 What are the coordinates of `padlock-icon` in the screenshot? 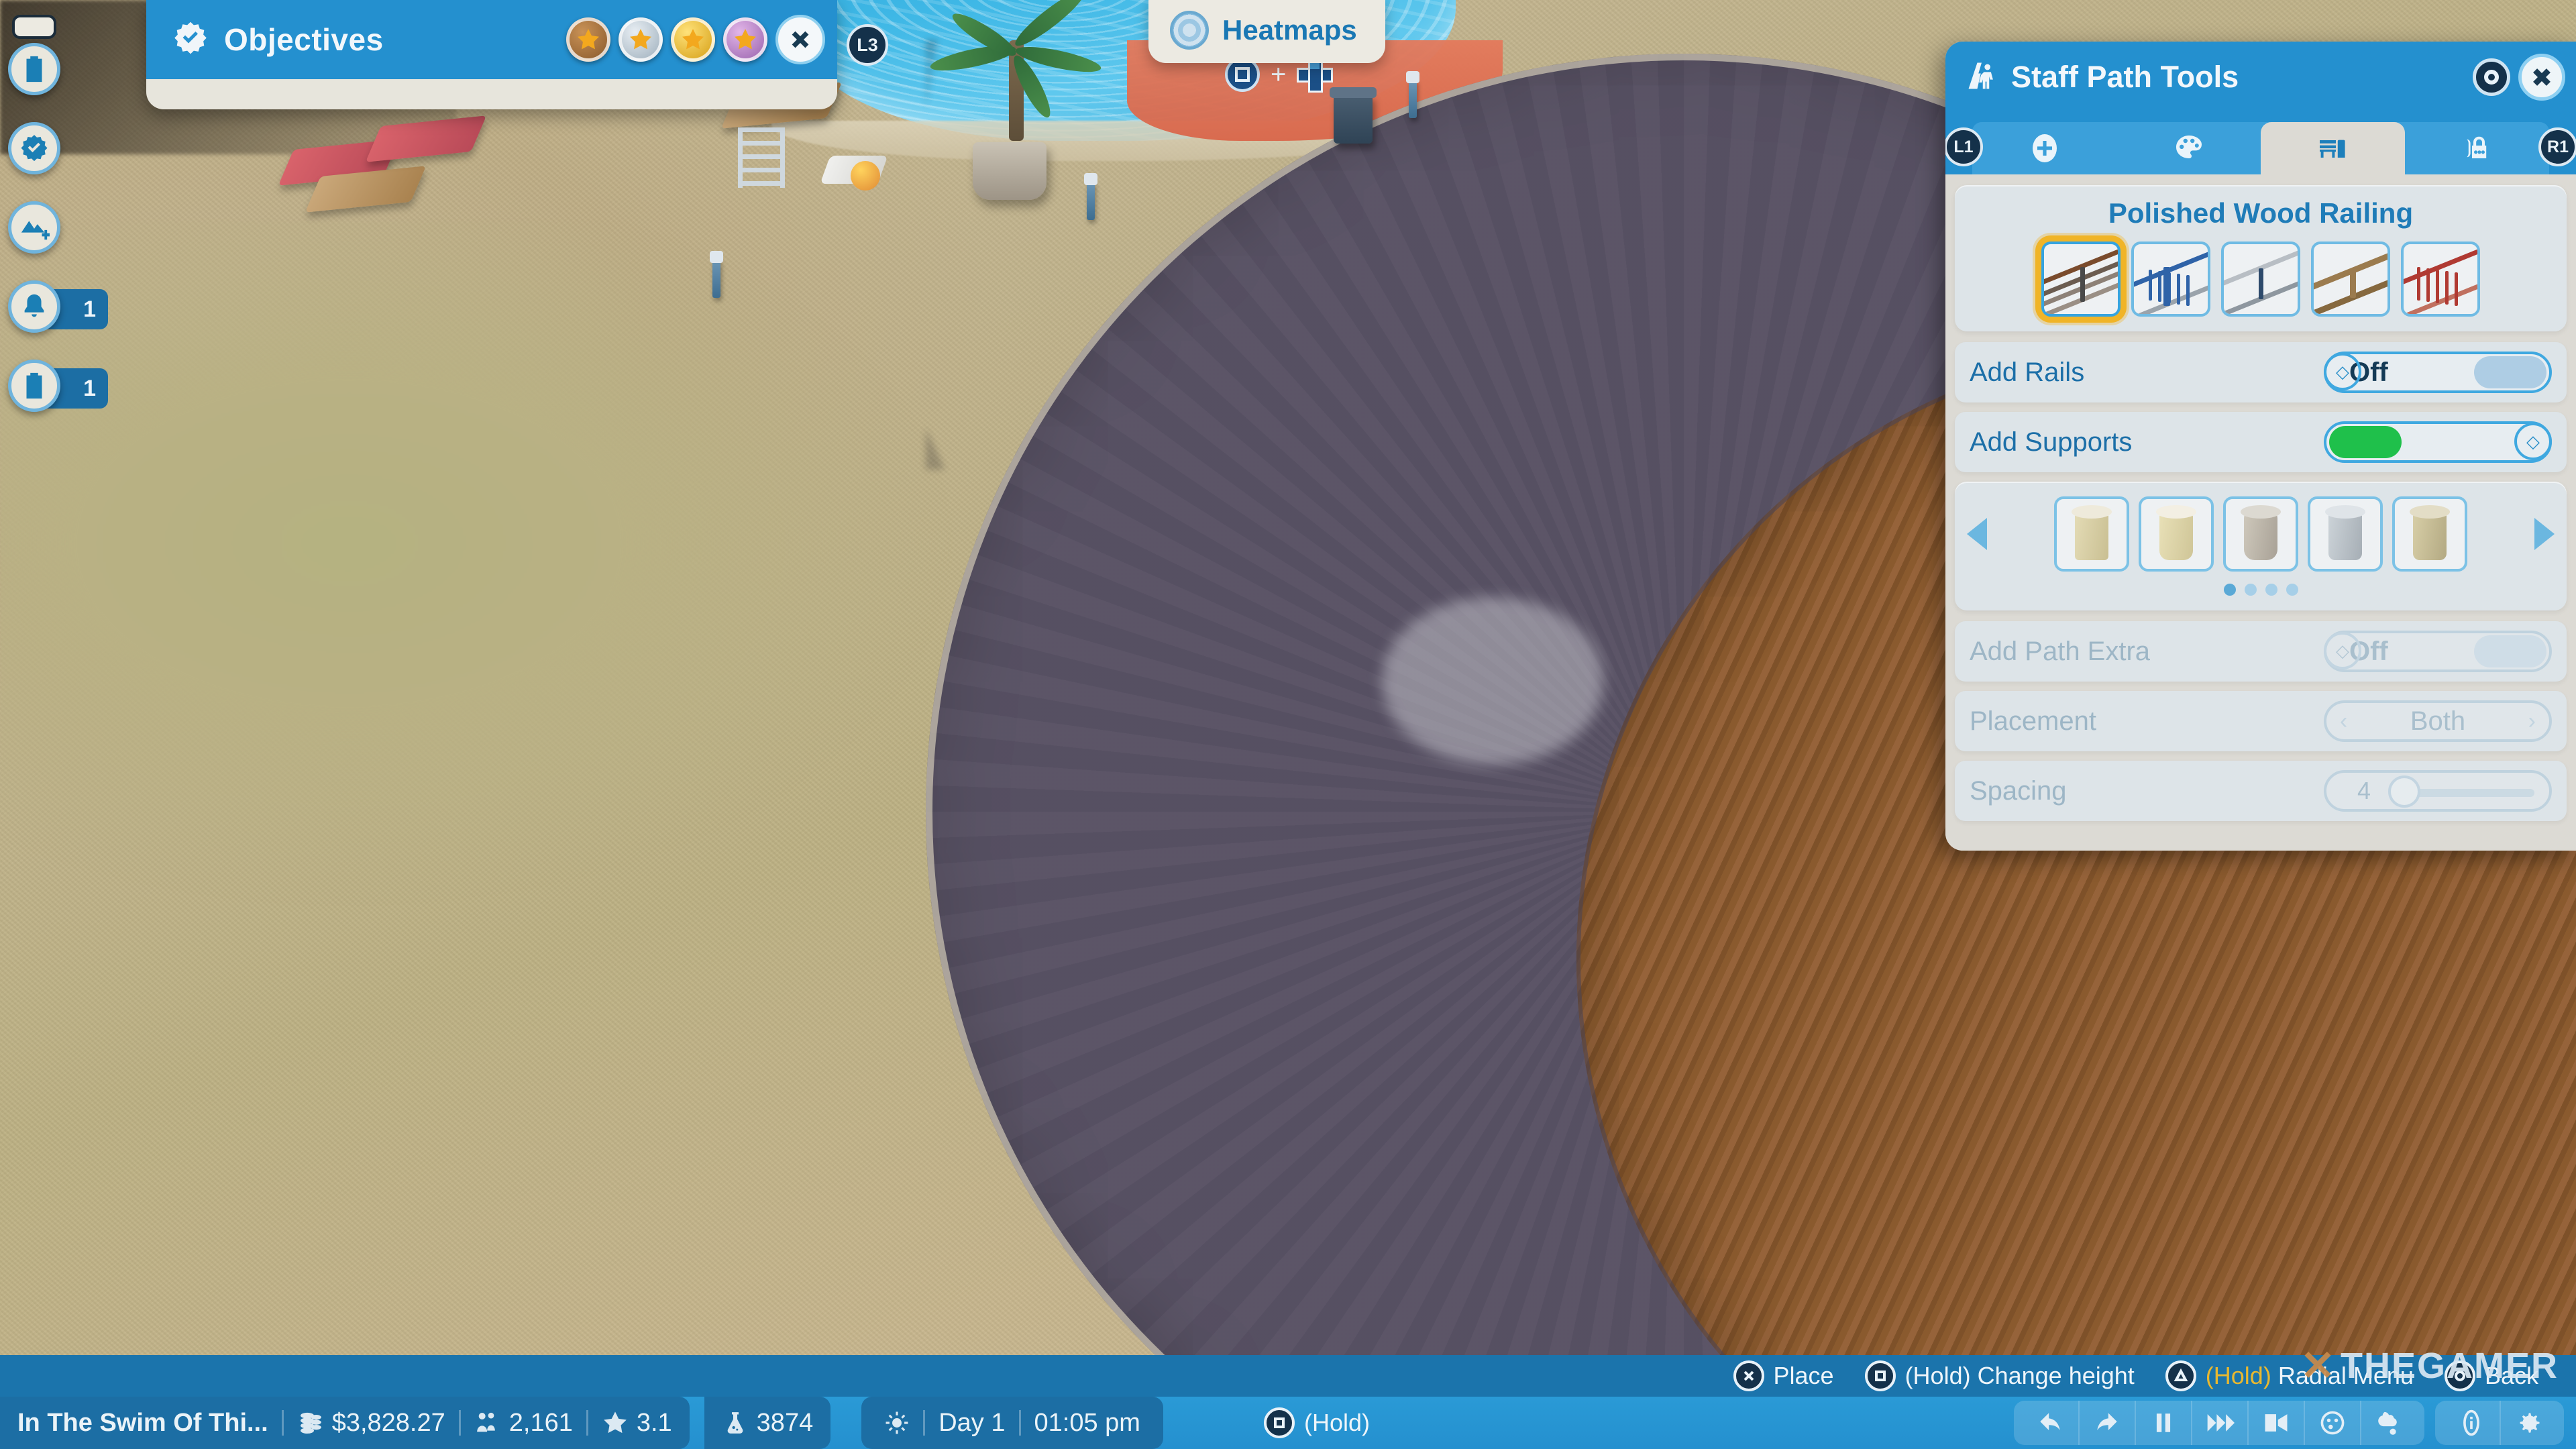 It's located at (2476, 147).